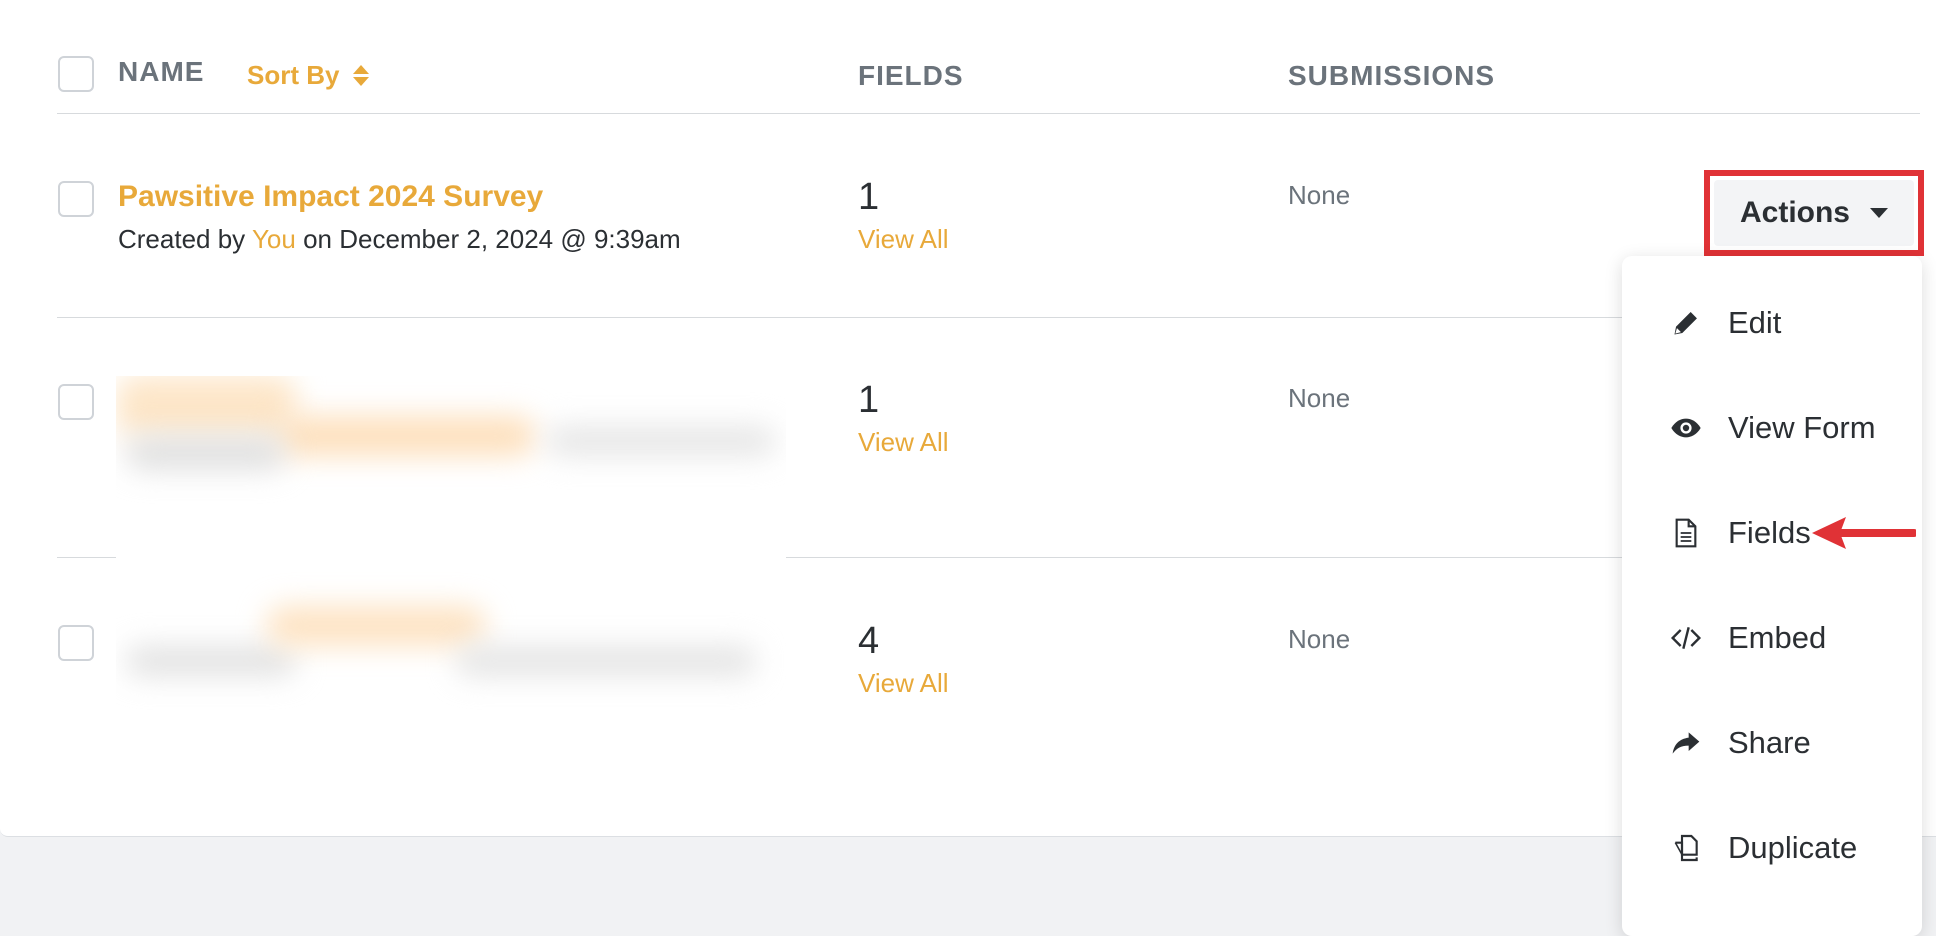 Image resolution: width=1936 pixels, height=936 pixels. I want to click on caret-down-icon, so click(1879, 213).